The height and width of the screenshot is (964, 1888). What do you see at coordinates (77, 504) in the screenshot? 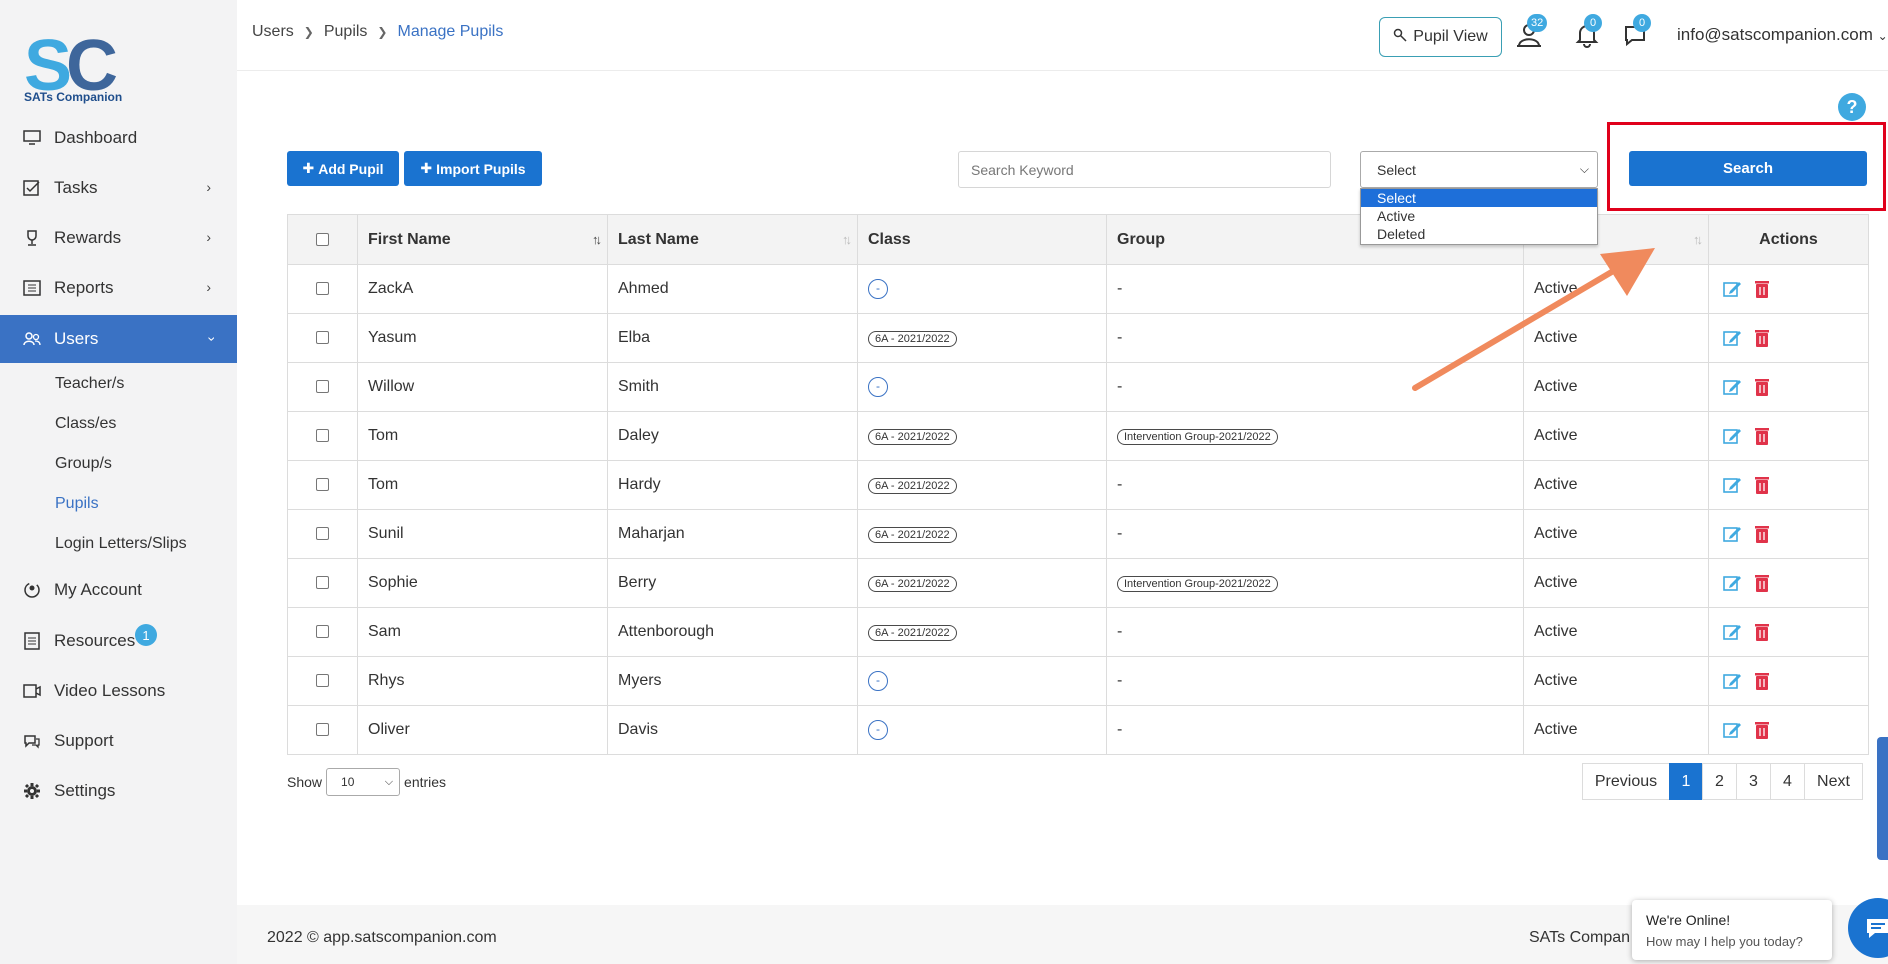
I see `sidebar-subitem-pupils: Pupils` at bounding box center [77, 504].